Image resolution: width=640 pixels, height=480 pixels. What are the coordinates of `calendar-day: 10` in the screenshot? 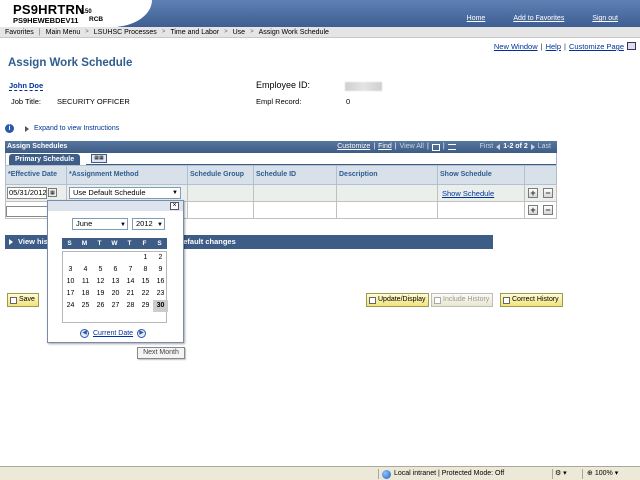 It's located at (70, 282).